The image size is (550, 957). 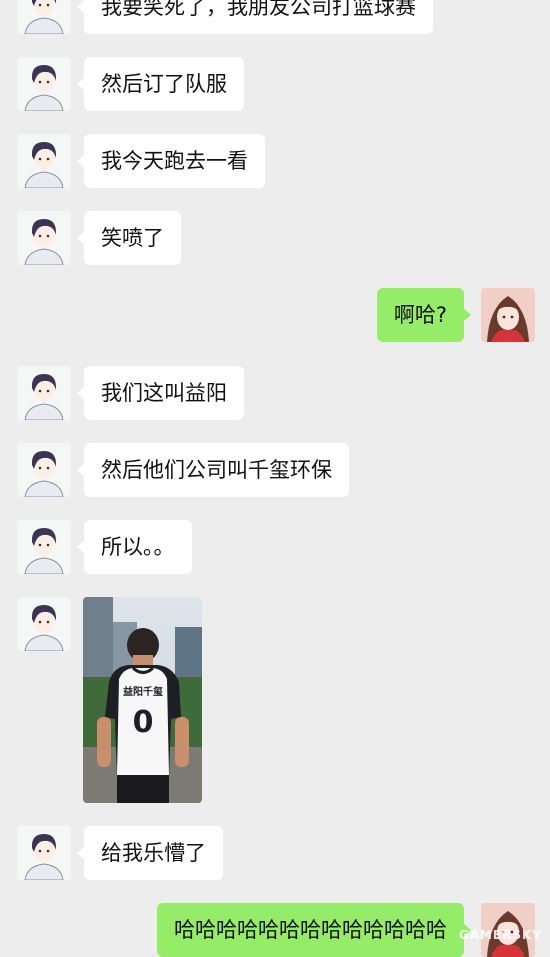 I want to click on jersey-text: 益阳千玺, so click(x=143, y=691).